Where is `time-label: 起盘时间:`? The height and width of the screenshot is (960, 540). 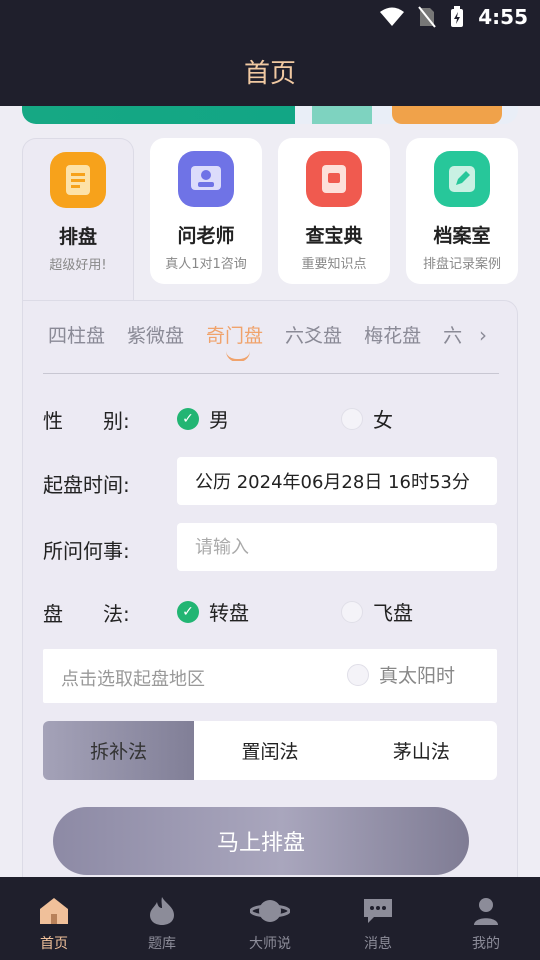 time-label: 起盘时间: is located at coordinates (86, 485).